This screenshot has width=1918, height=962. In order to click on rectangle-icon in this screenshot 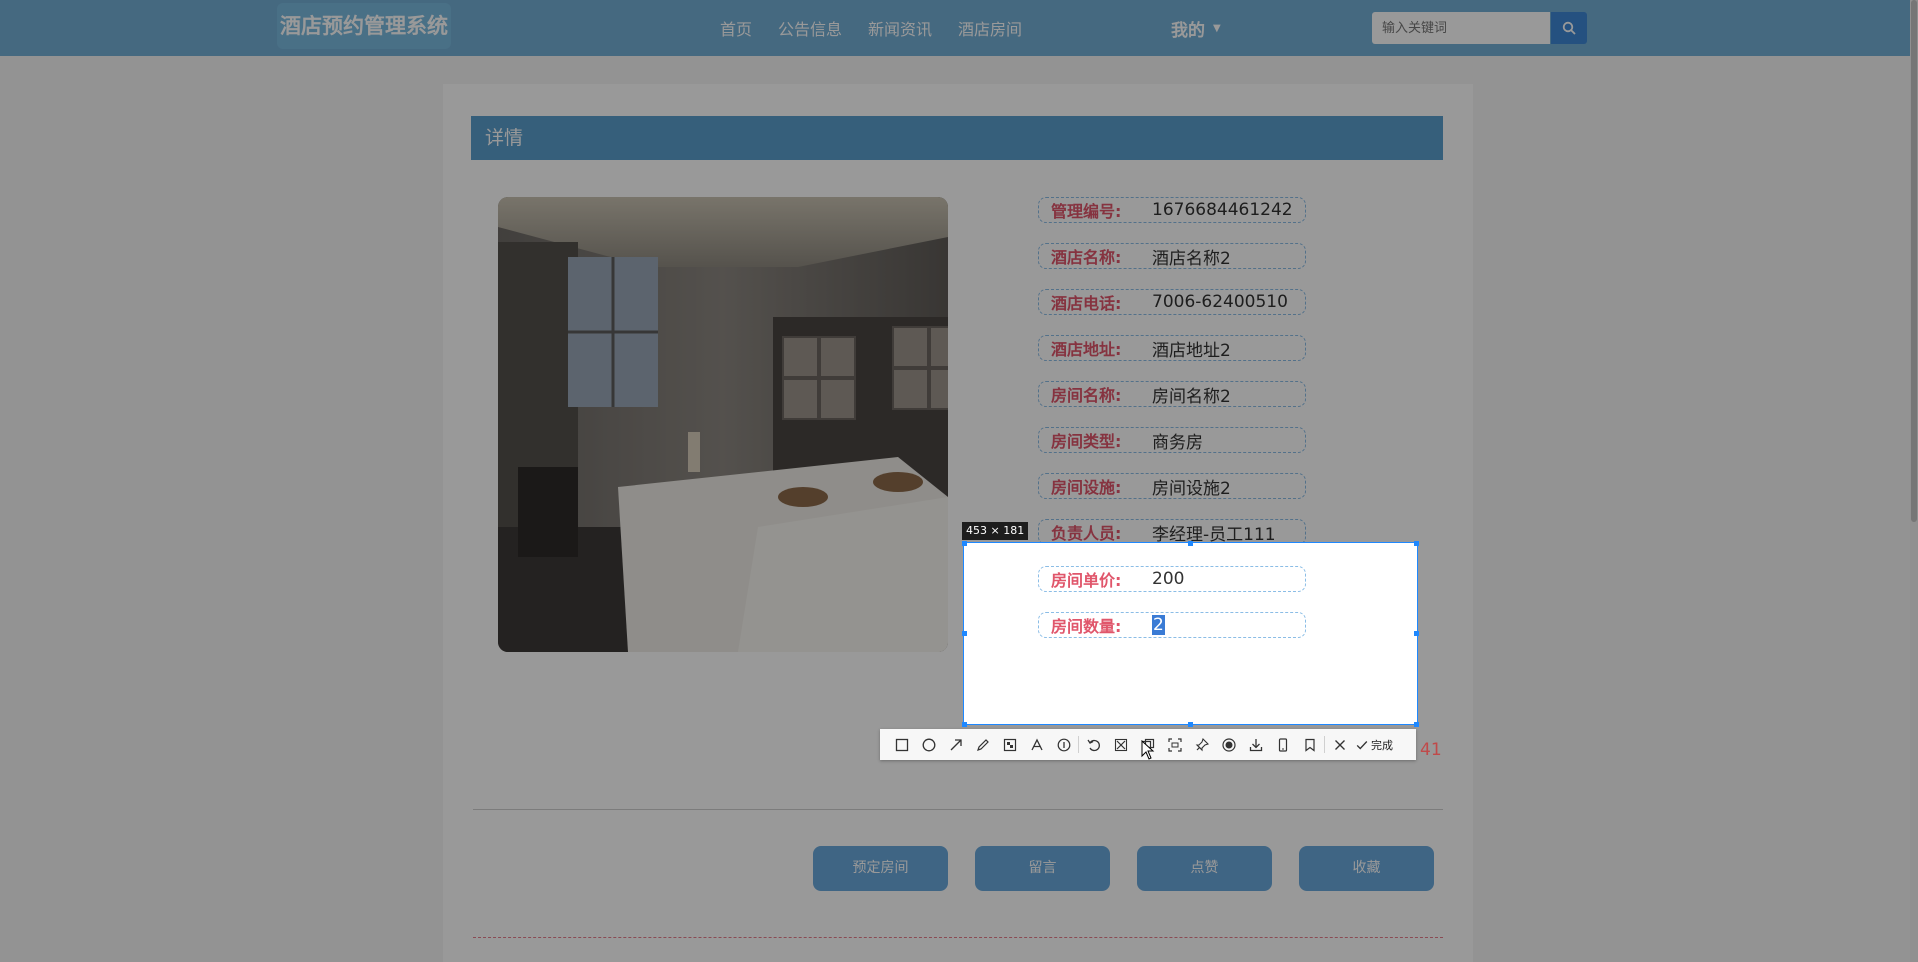, I will do `click(901, 744)`.